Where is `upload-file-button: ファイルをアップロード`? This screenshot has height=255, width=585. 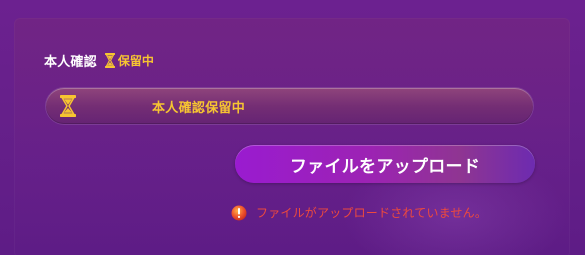 upload-file-button: ファイルをアップロード is located at coordinates (385, 164).